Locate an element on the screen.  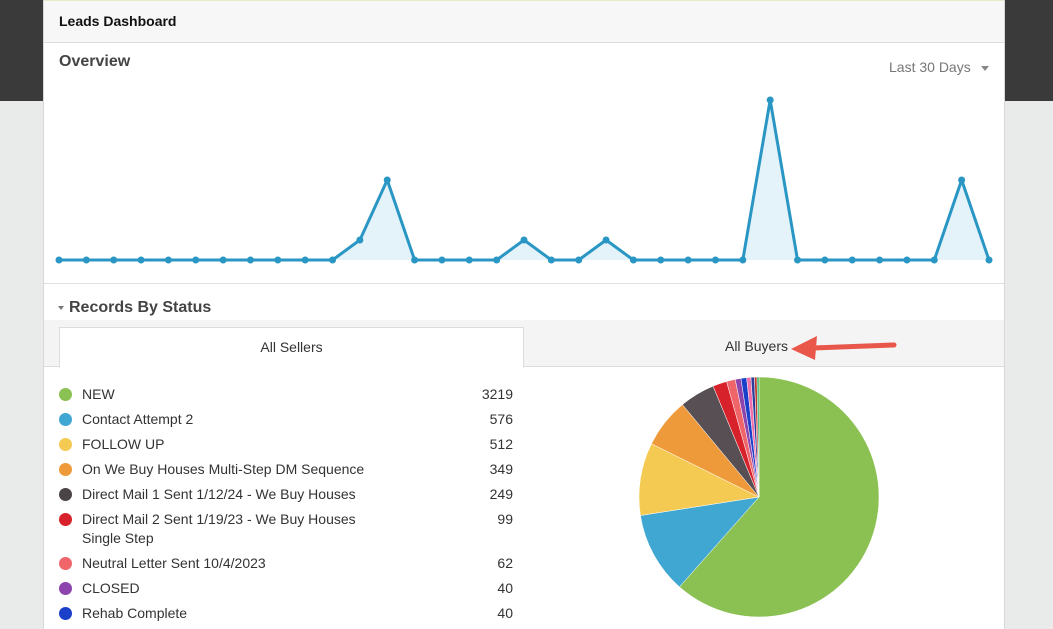
status-count: 349 is located at coordinates (501, 469).